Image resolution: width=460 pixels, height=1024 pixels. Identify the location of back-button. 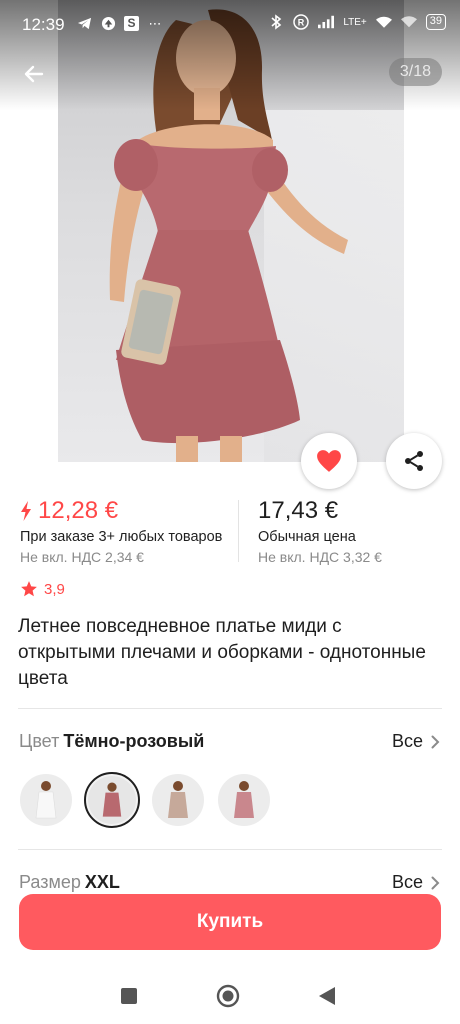
(34, 74).